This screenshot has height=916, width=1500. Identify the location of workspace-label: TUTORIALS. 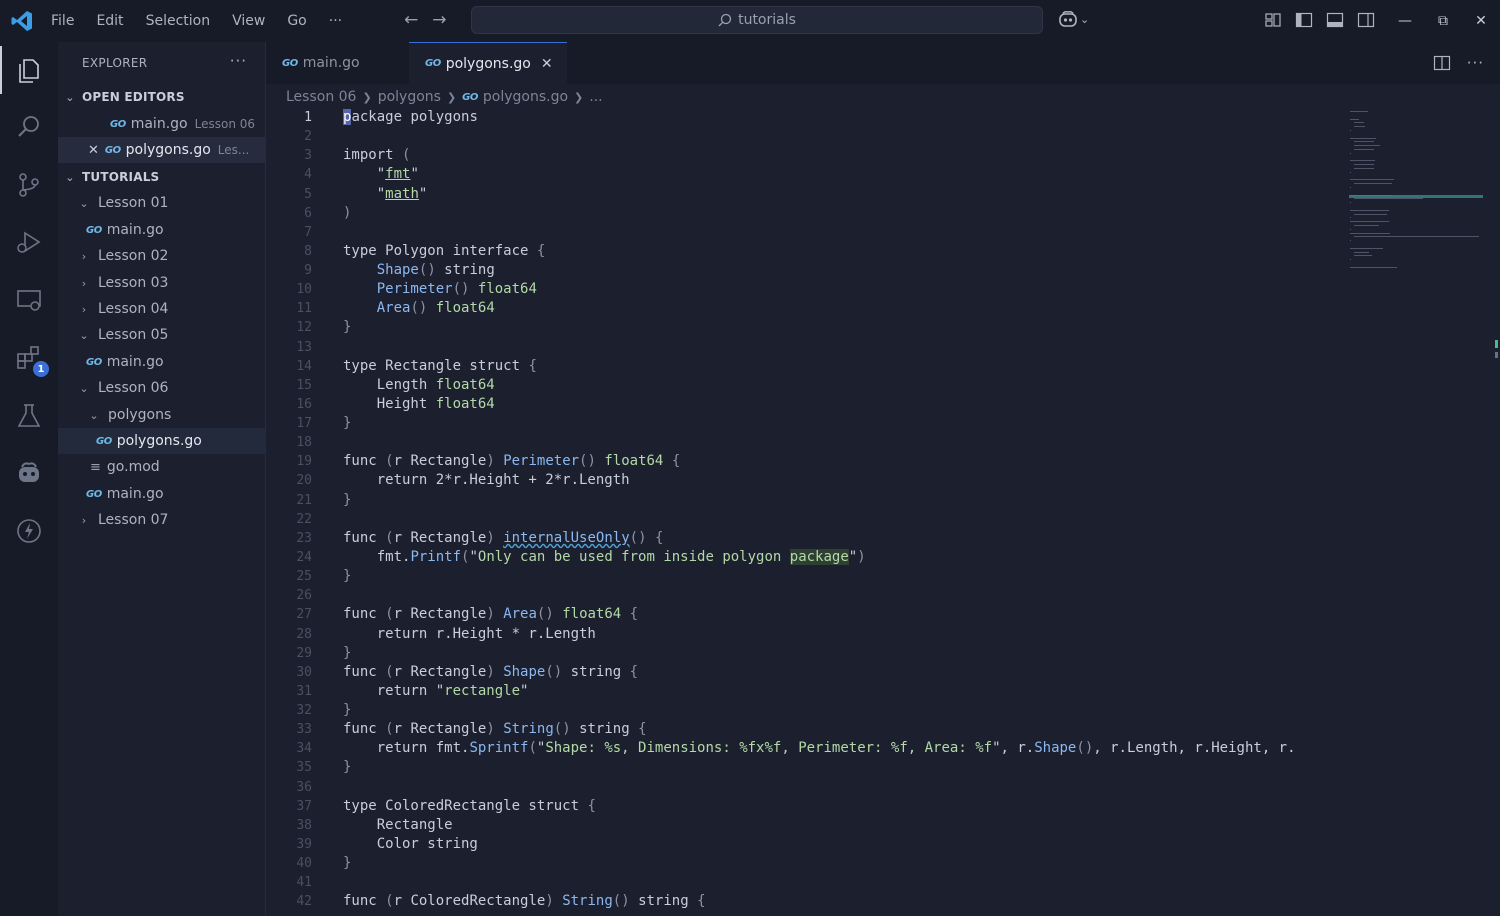
(121, 177).